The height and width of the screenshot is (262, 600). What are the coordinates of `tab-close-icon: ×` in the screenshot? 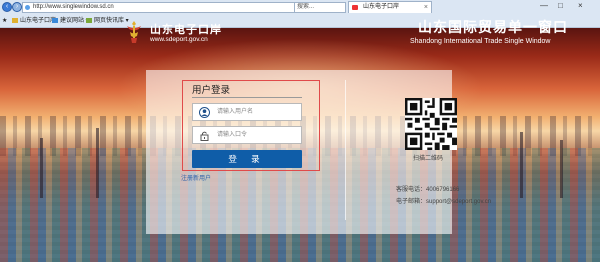 It's located at (426, 7).